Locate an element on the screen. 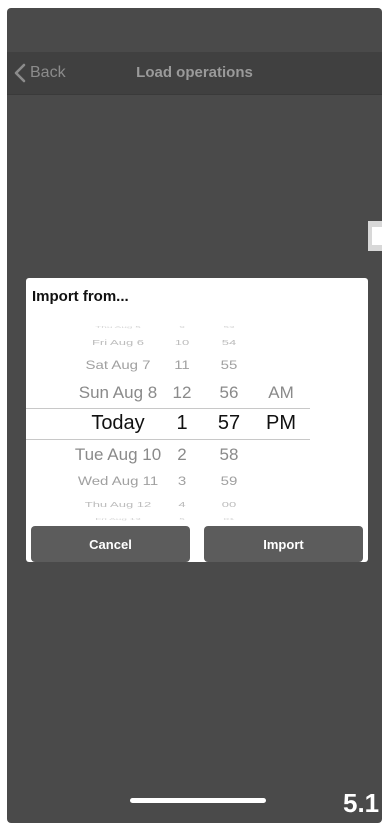  minute-option: 00 is located at coordinates (229, 504).